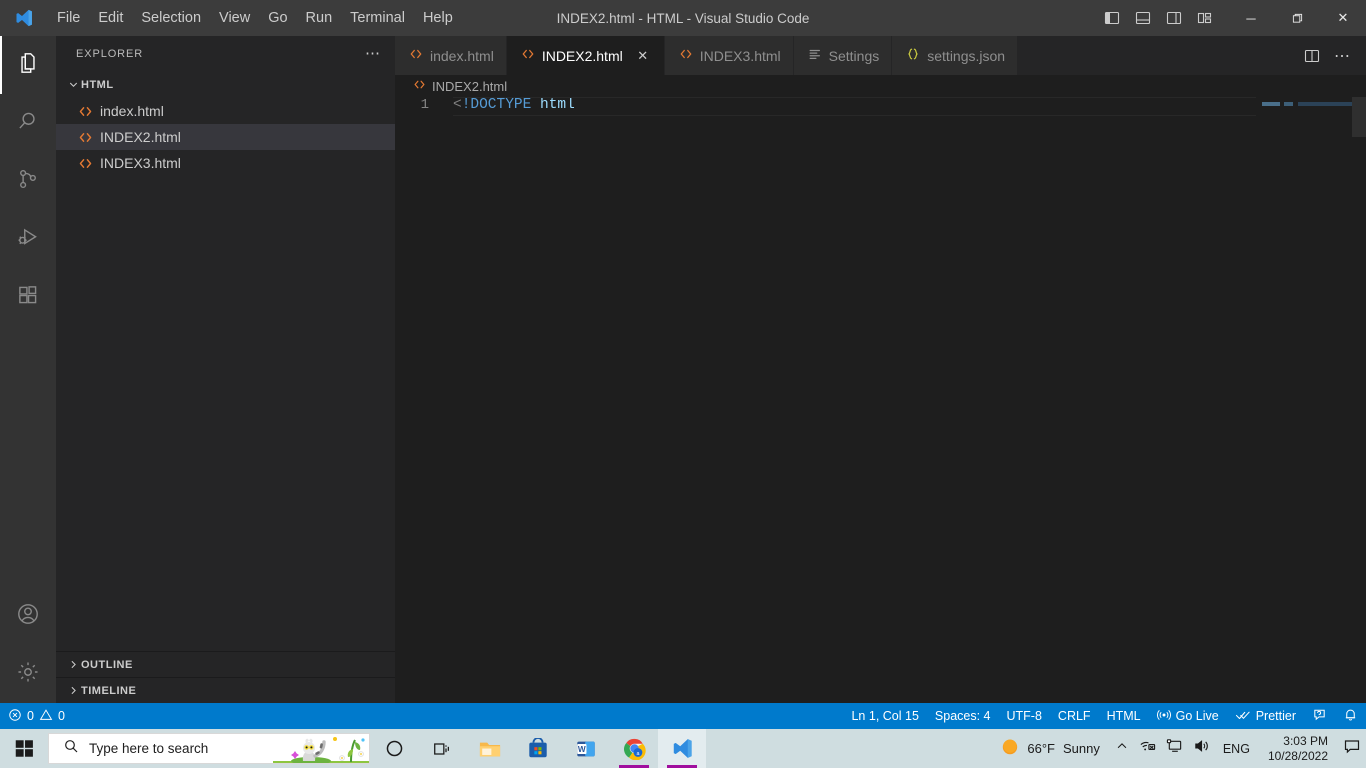  Describe the element at coordinates (1265, 716) in the screenshot. I see `status-prettier: Prettier` at that location.